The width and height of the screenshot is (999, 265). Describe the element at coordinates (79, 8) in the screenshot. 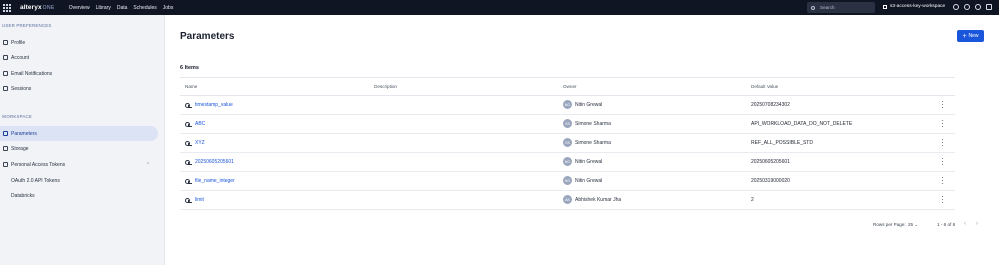

I see `nav-overview: Overview` at that location.